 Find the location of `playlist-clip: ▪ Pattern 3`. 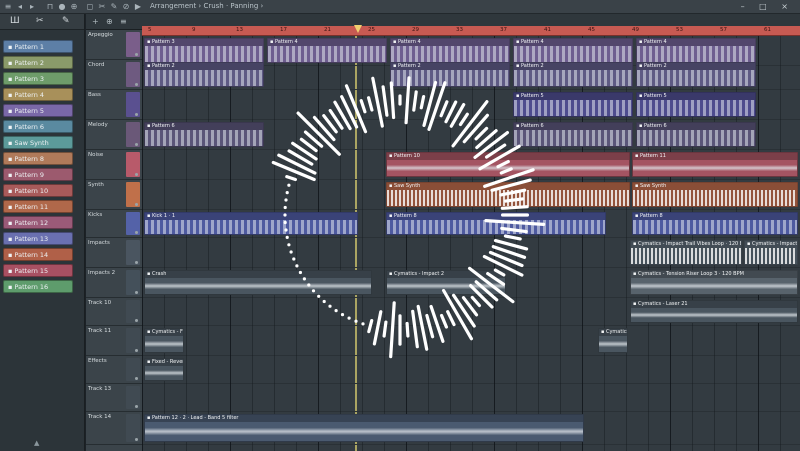

playlist-clip: ▪ Pattern 3 is located at coordinates (204, 50).